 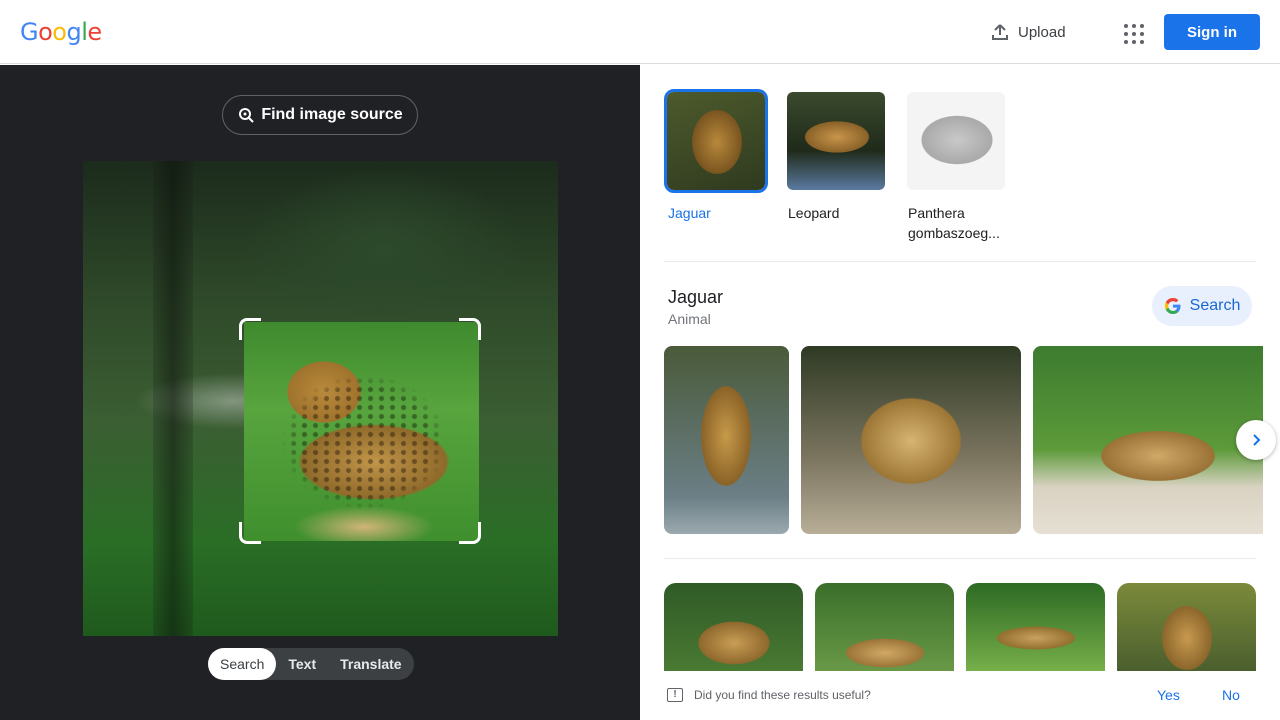 I want to click on chevron-right-icon, so click(x=1257, y=440).